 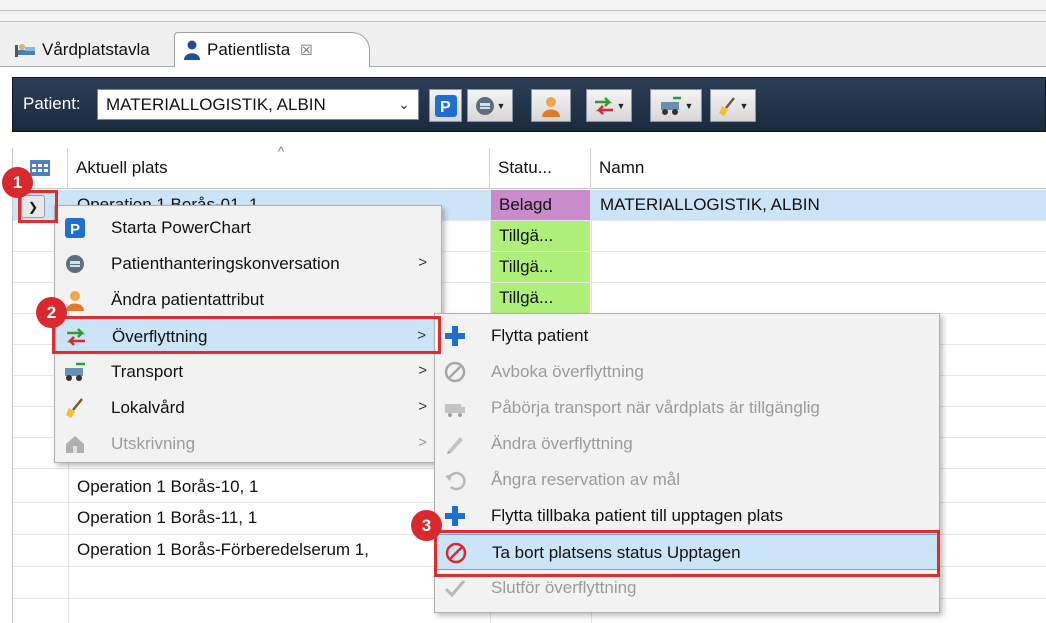 I want to click on menu-item-label: Transport, so click(x=147, y=371).